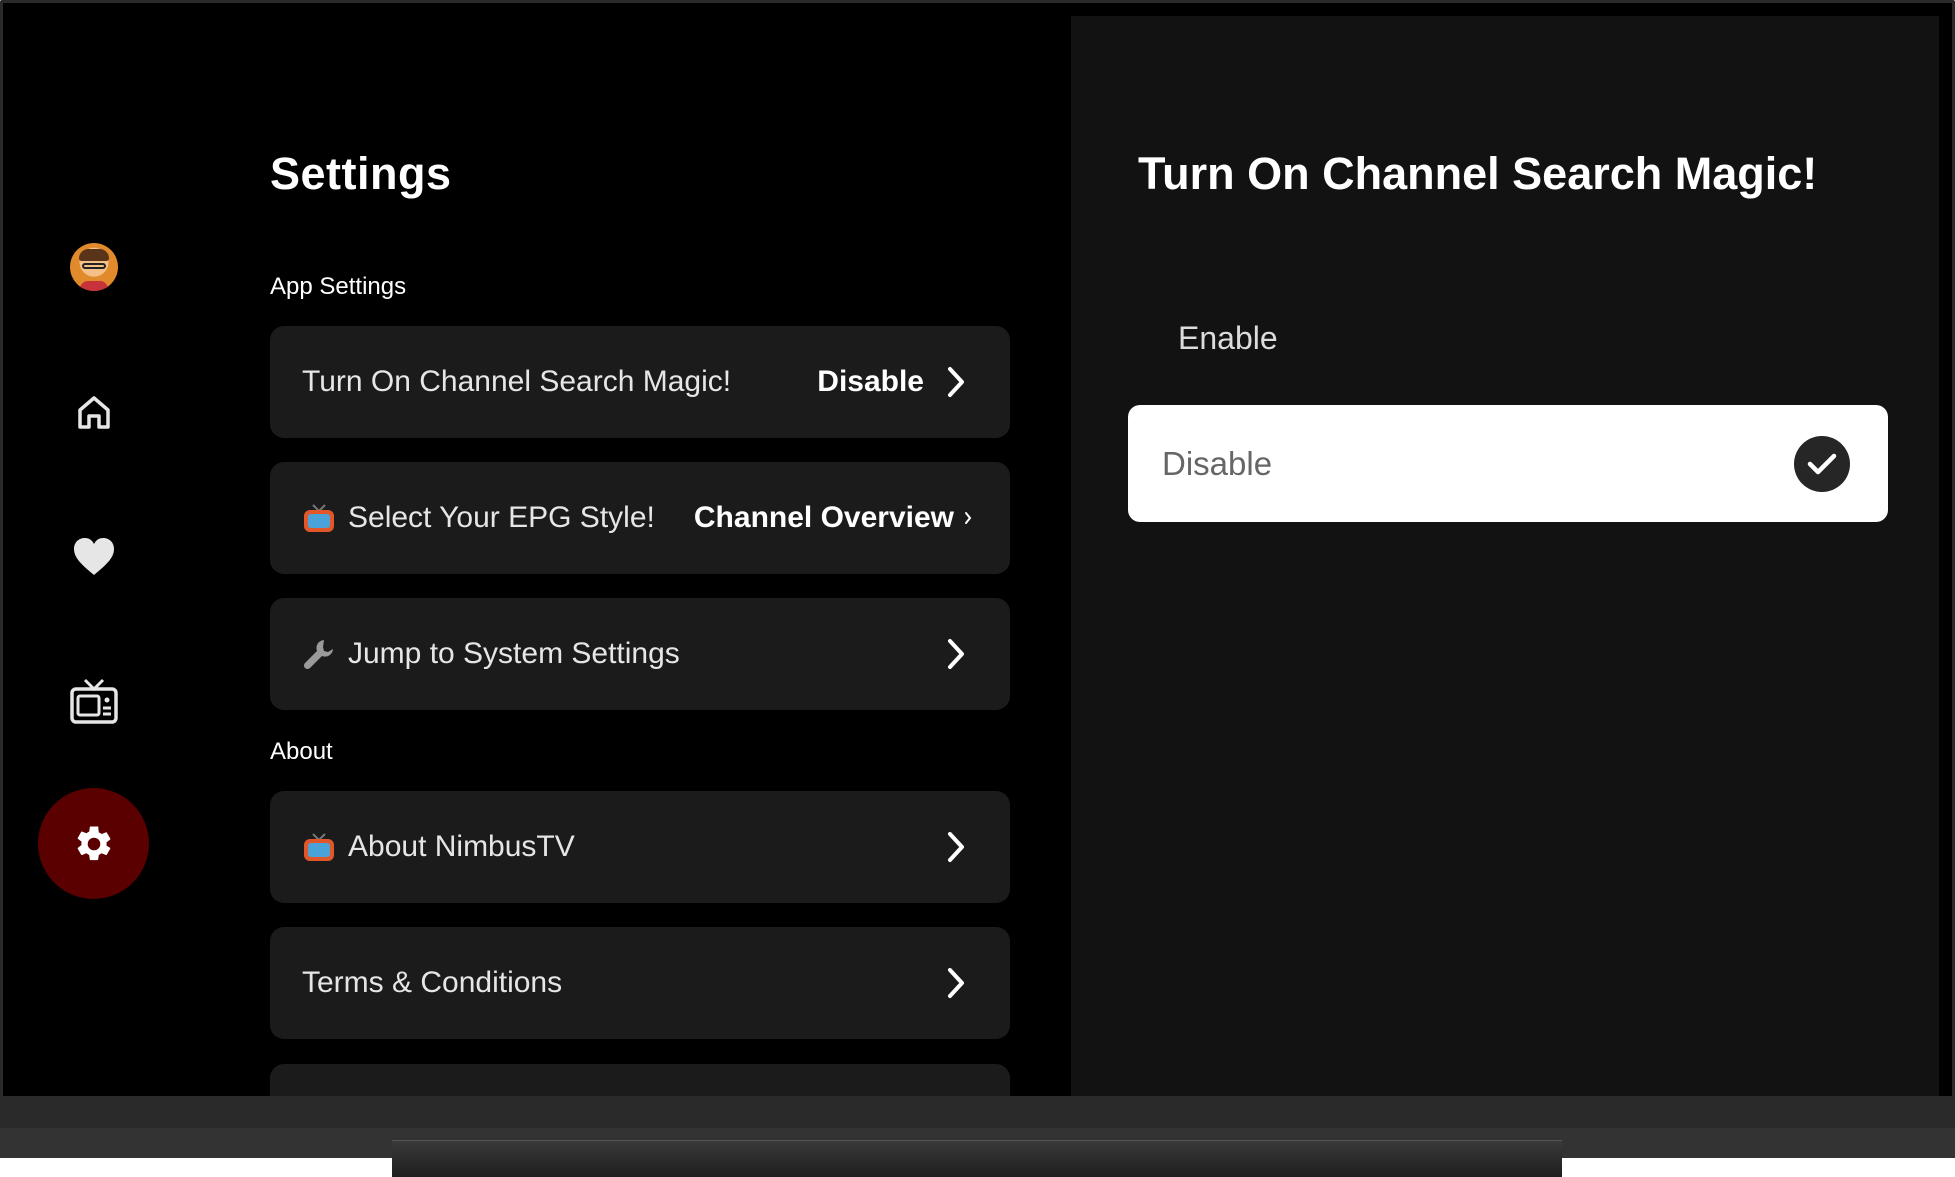 Image resolution: width=1955 pixels, height=1177 pixels. I want to click on option-disable: Disable, so click(1508, 463).